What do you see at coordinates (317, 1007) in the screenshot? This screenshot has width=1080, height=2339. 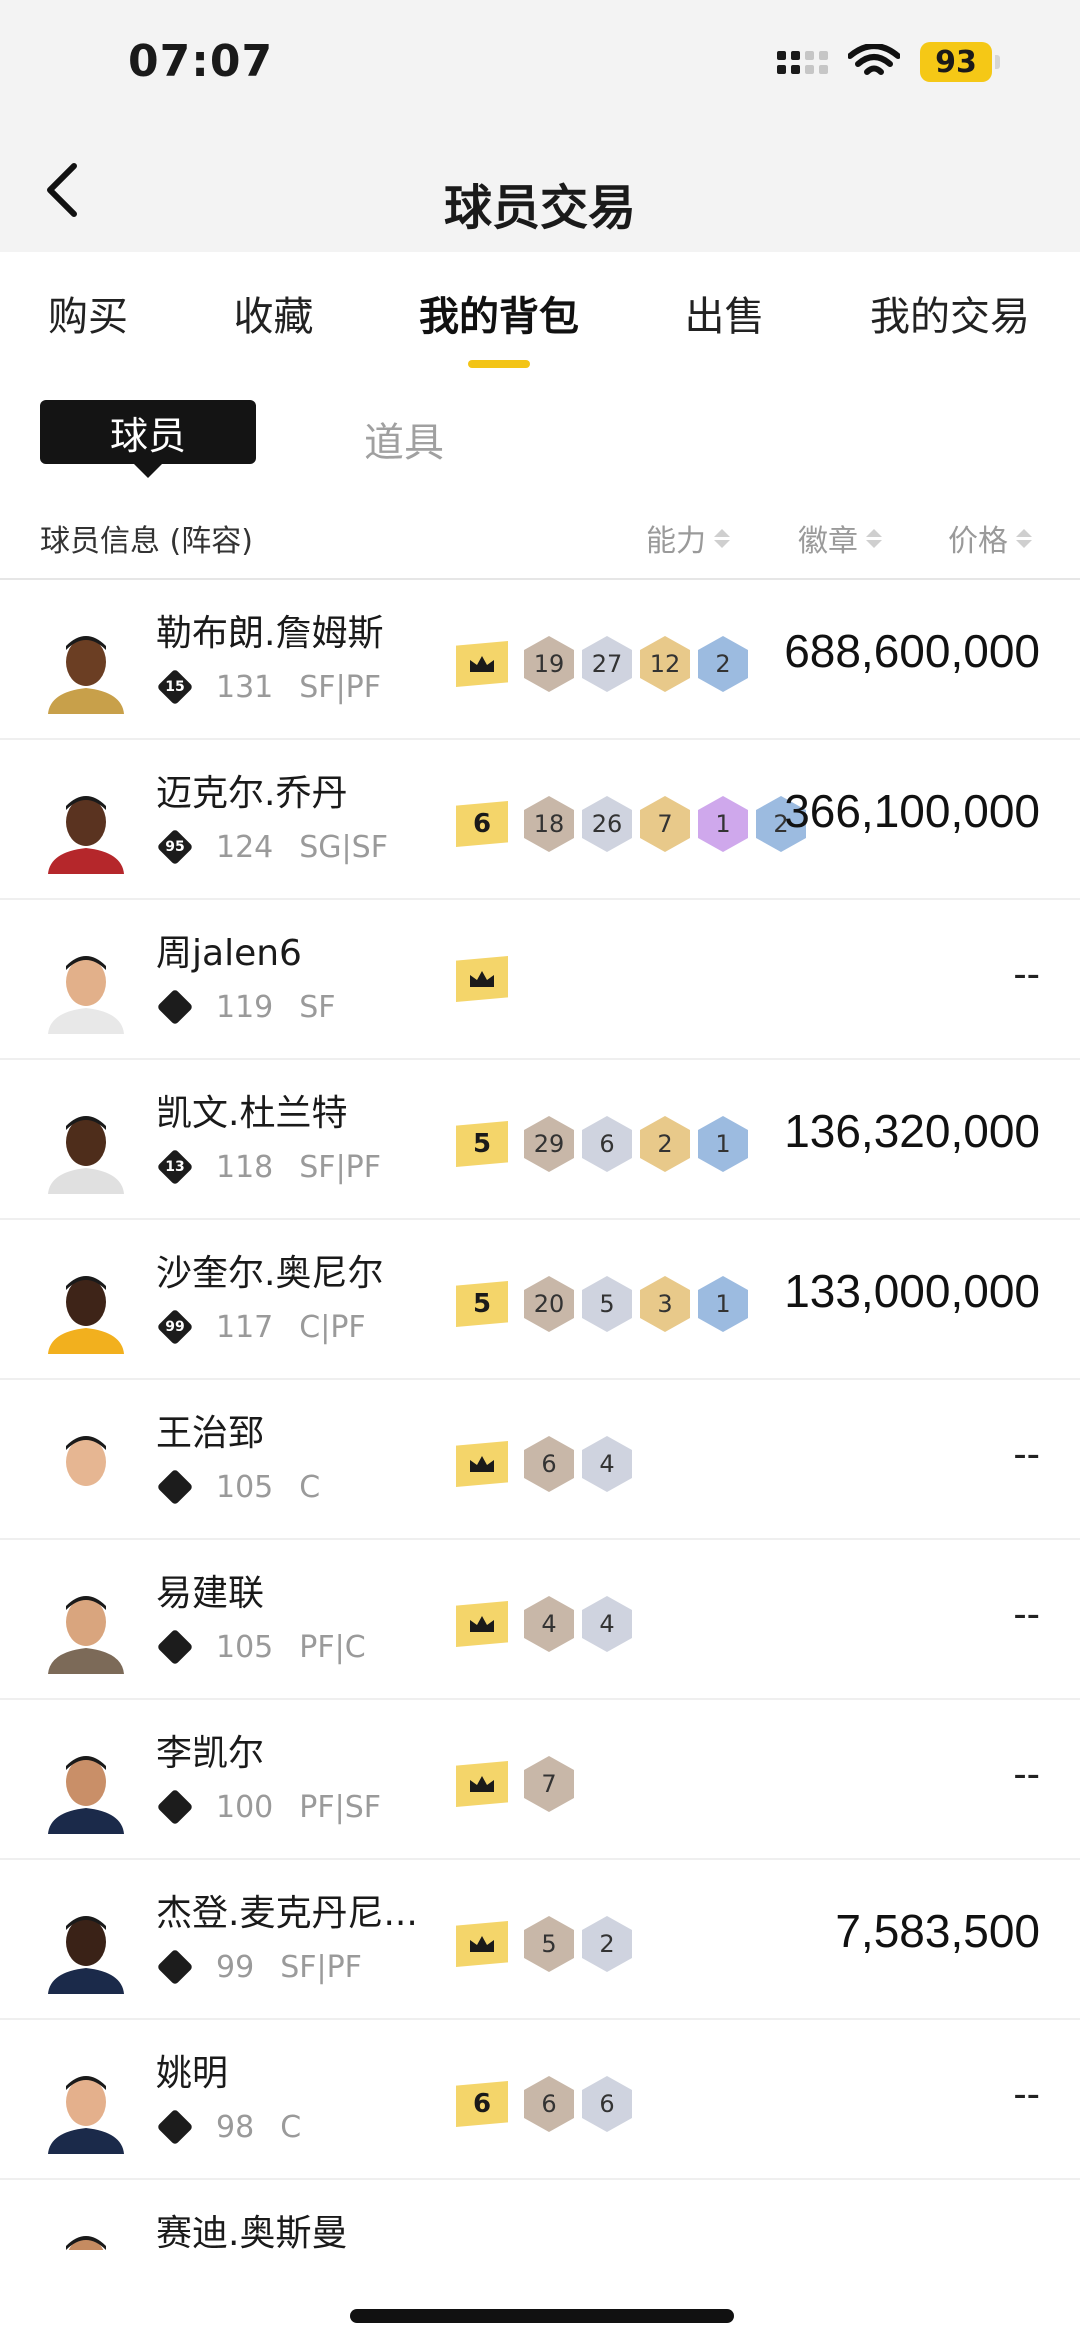 I see `player-position: SF` at bounding box center [317, 1007].